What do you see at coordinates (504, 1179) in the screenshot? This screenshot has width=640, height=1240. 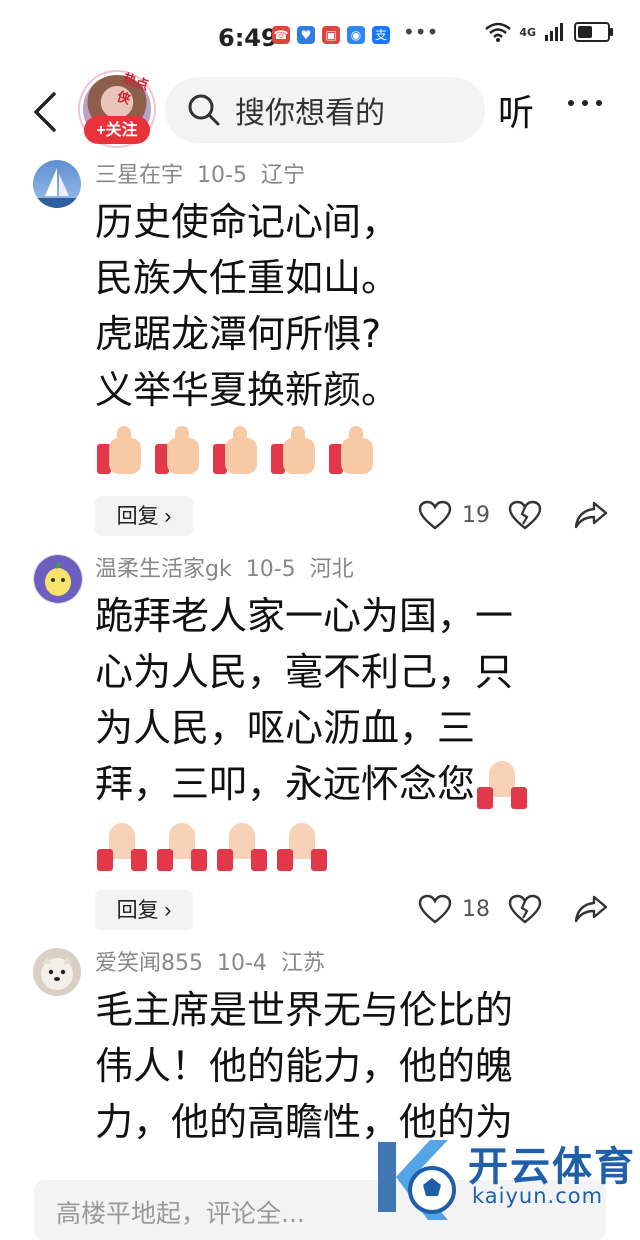 I see `watermark-logo: 开云体育 kaiyun.com` at bounding box center [504, 1179].